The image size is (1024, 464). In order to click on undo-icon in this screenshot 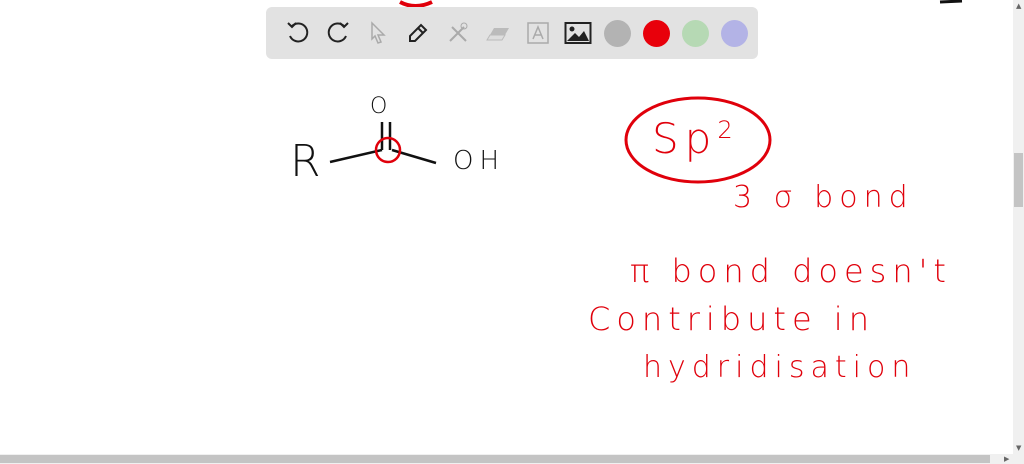, I will do `click(298, 32)`.